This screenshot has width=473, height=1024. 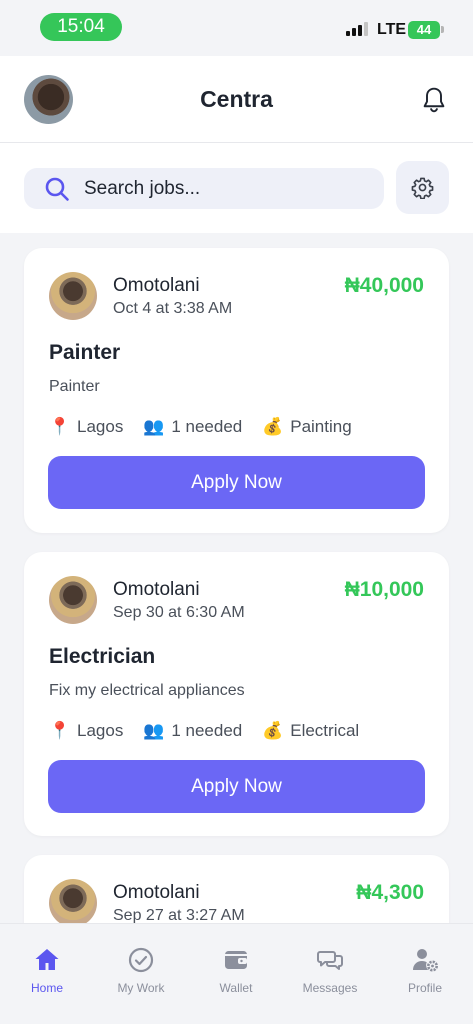 I want to click on nav-messages: Messages, so click(x=330, y=970).